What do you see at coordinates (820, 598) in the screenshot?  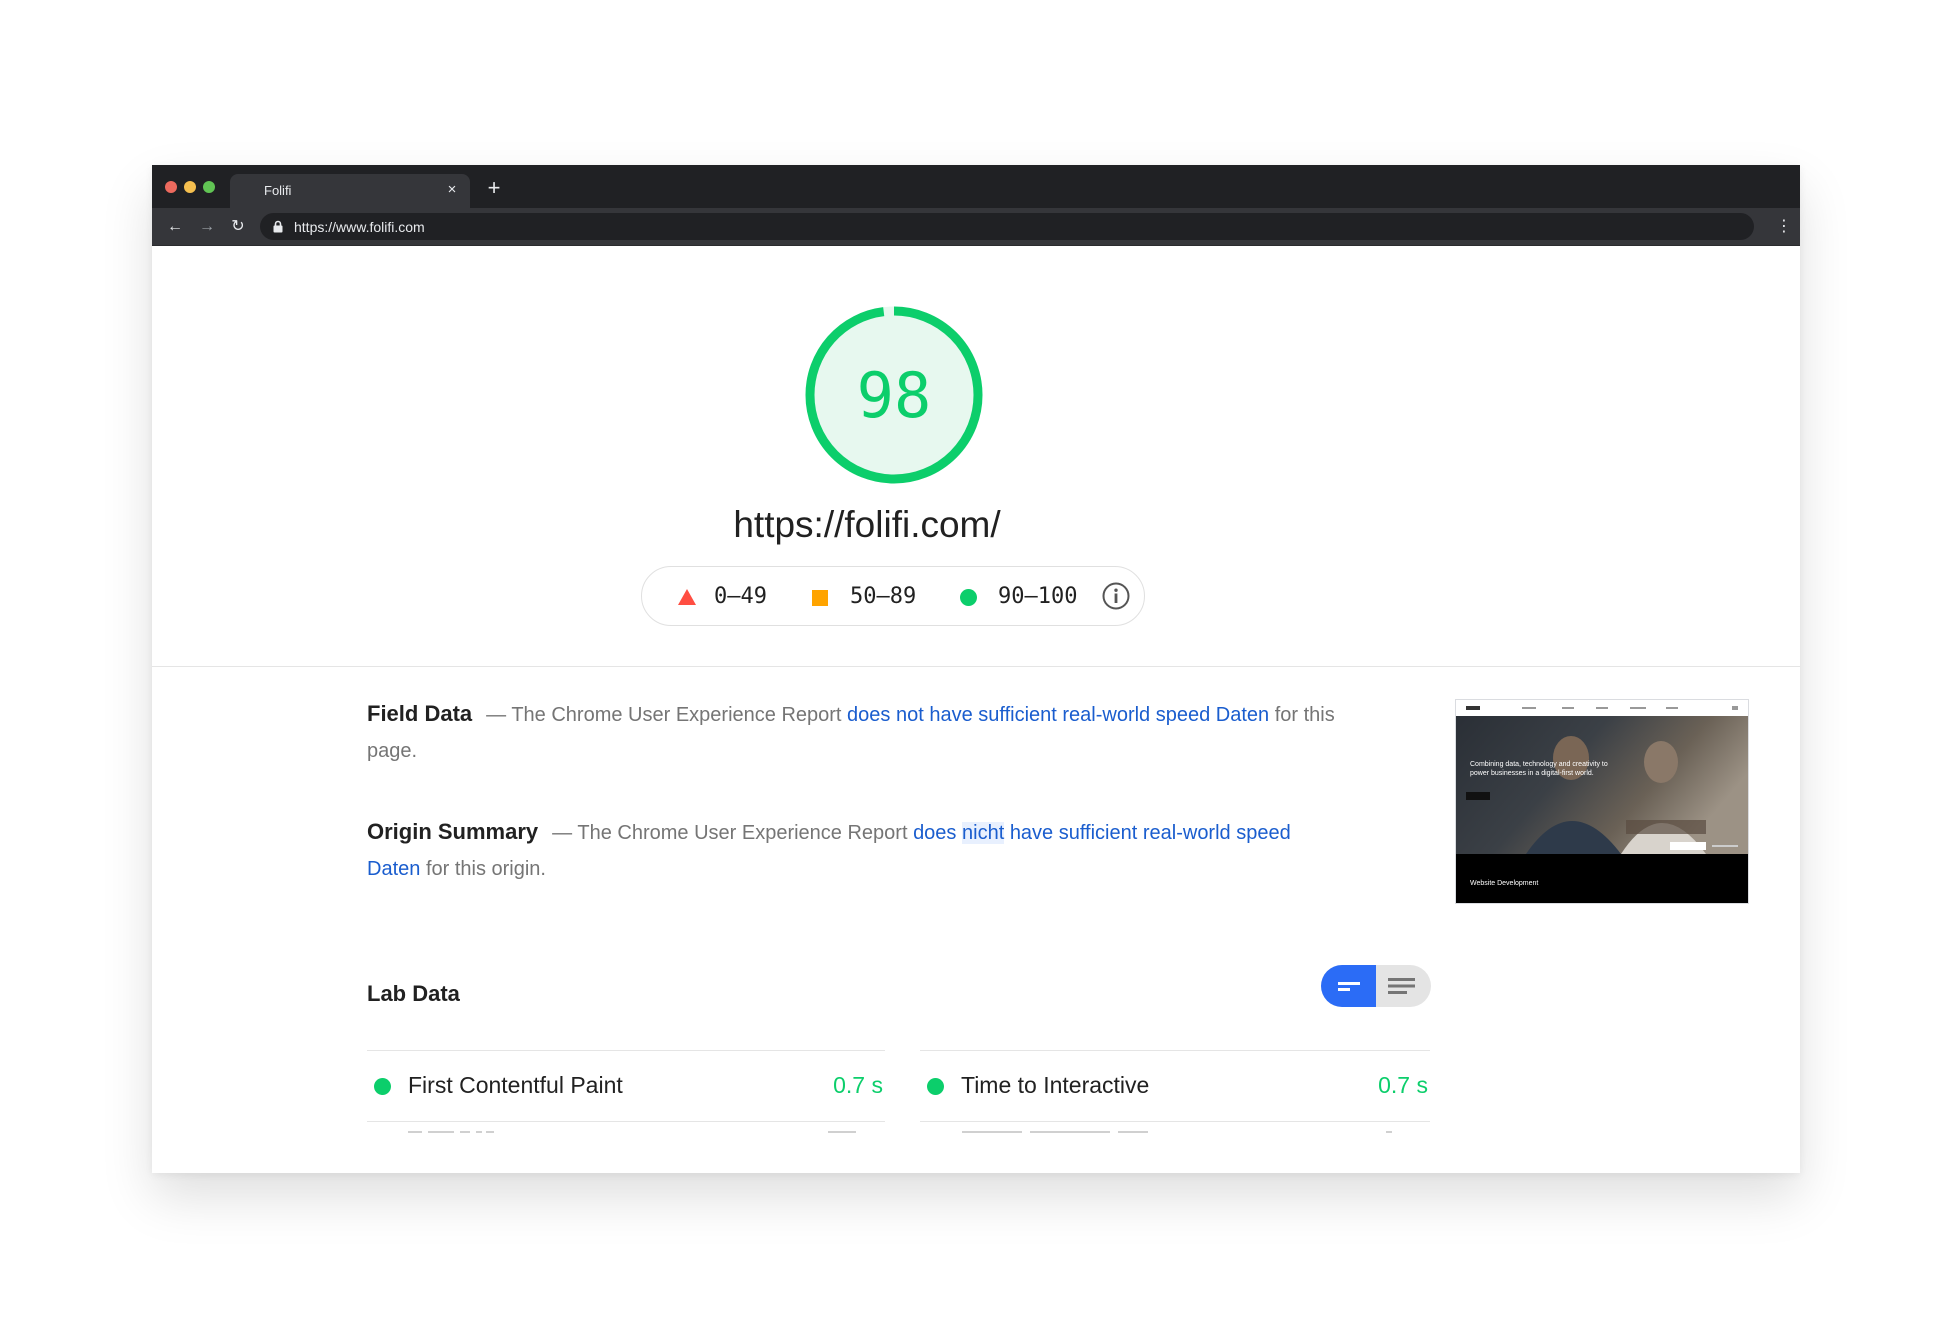 I see `square-icon` at bounding box center [820, 598].